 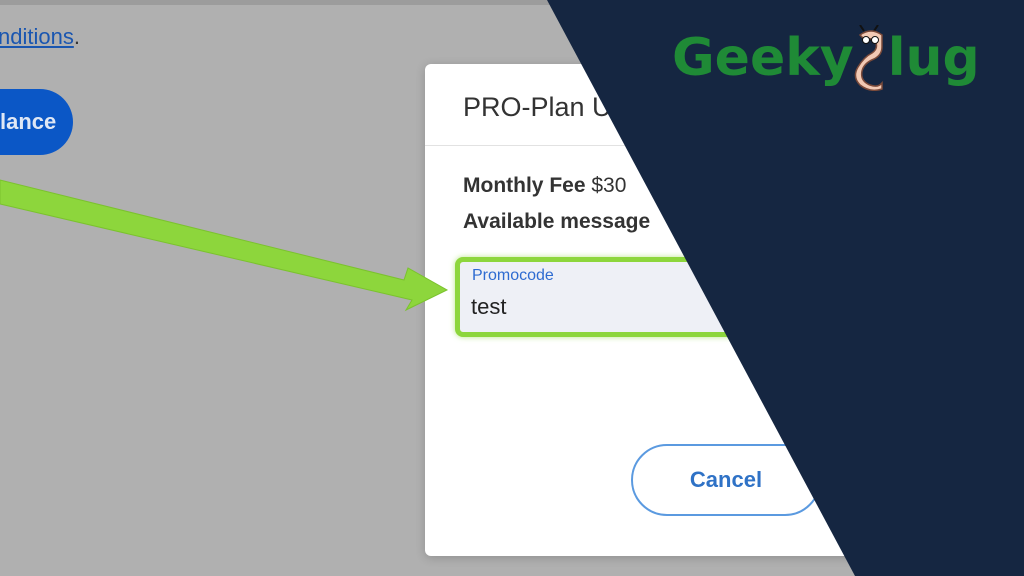 I want to click on geekyslug-logo: Geeky lug, so click(x=826, y=58).